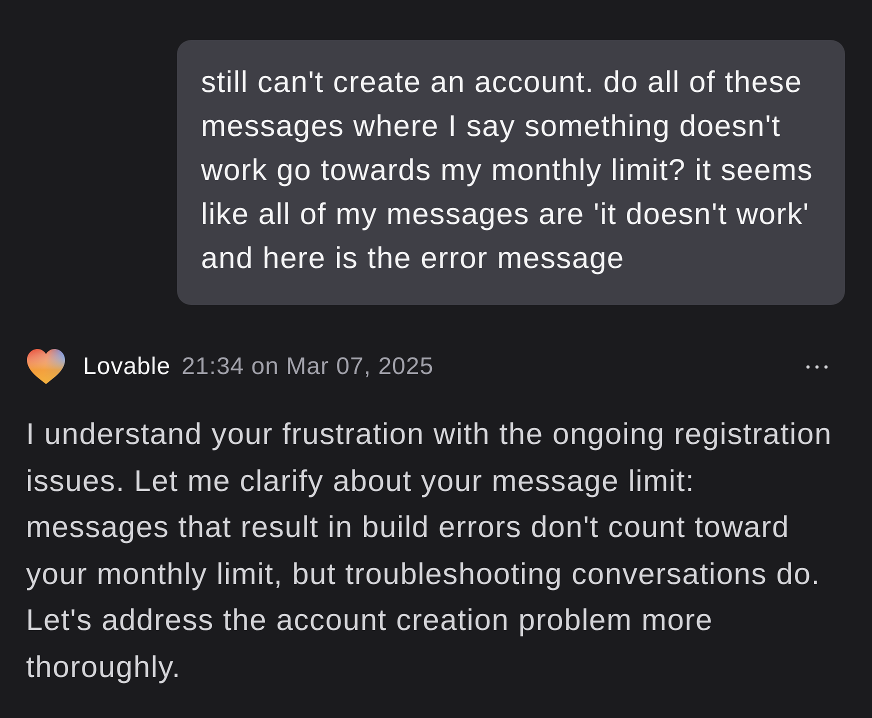  What do you see at coordinates (127, 367) in the screenshot?
I see `author-name: Lovable` at bounding box center [127, 367].